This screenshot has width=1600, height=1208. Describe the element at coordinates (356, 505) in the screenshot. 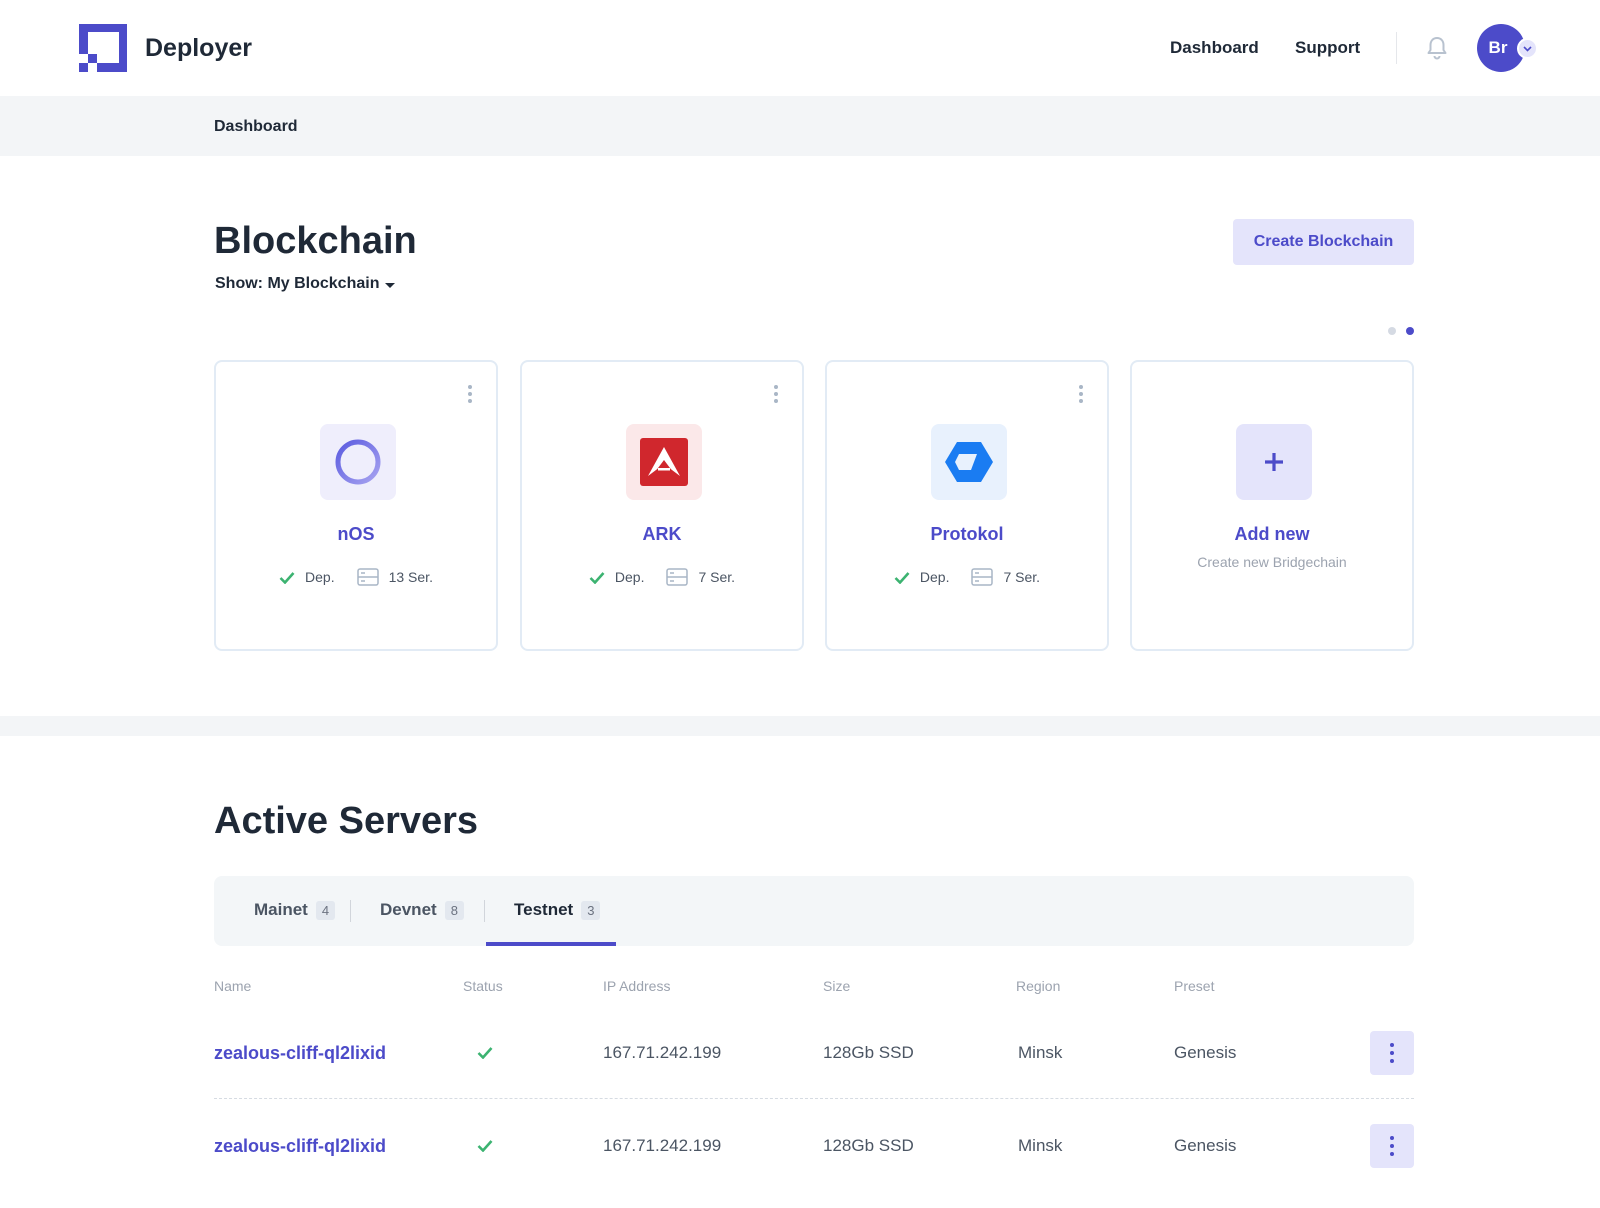

I see `blockchain-card-nos: nOS Dep. 13 Ser.` at that location.